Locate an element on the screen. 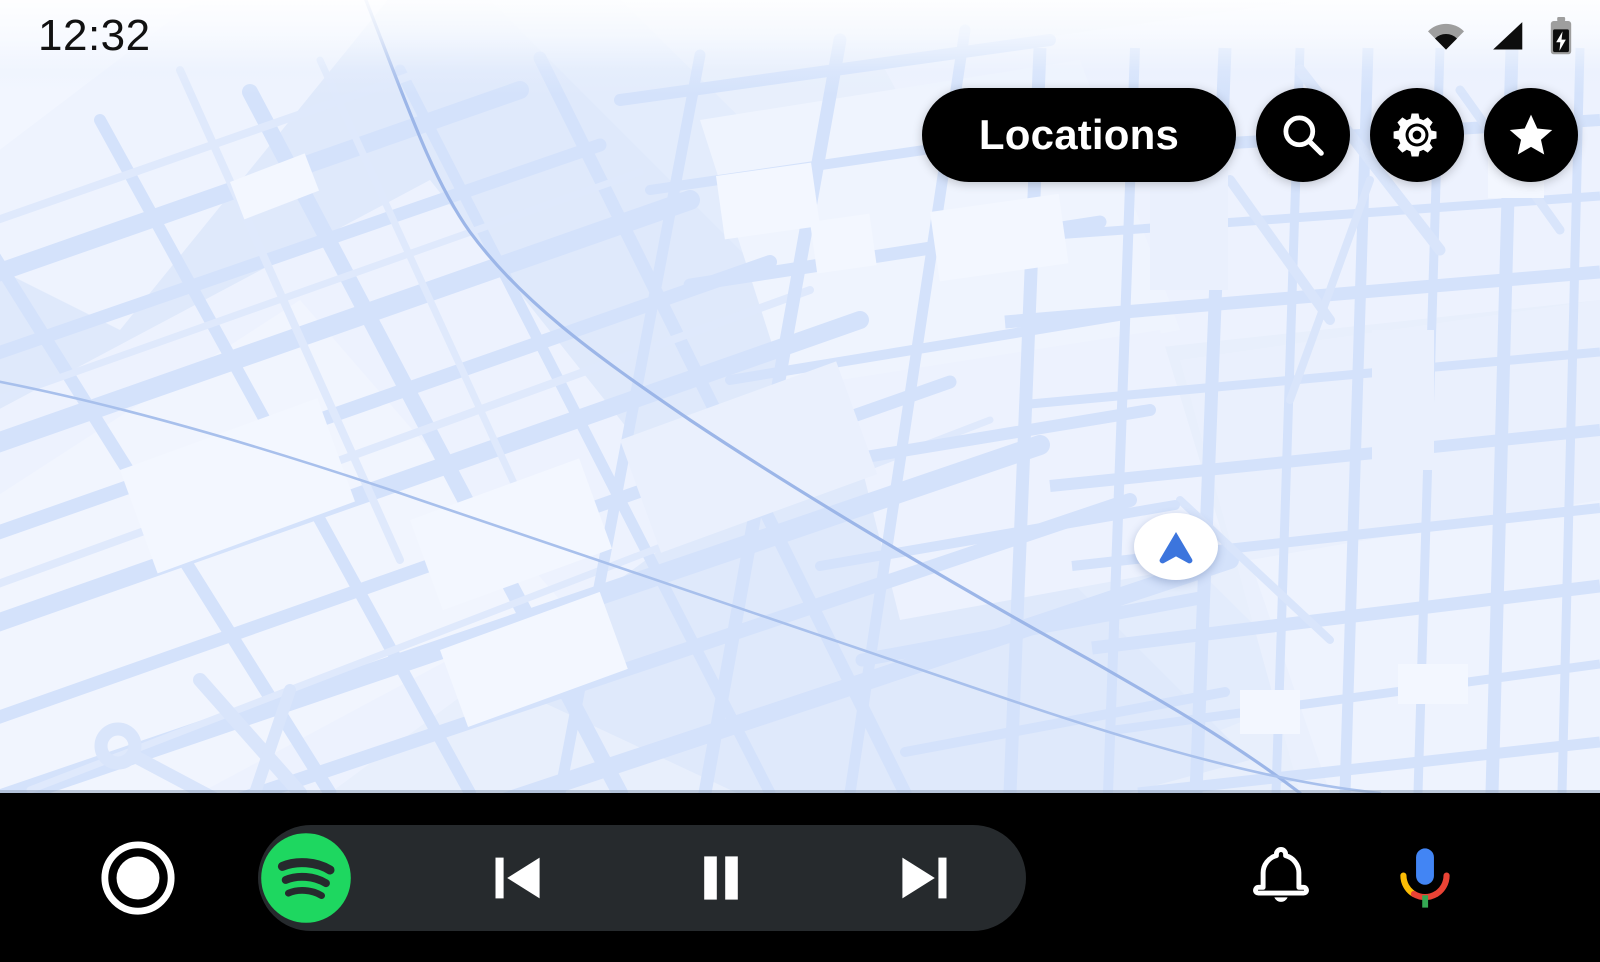 This screenshot has height=962, width=1600. search-button is located at coordinates (1303, 135).